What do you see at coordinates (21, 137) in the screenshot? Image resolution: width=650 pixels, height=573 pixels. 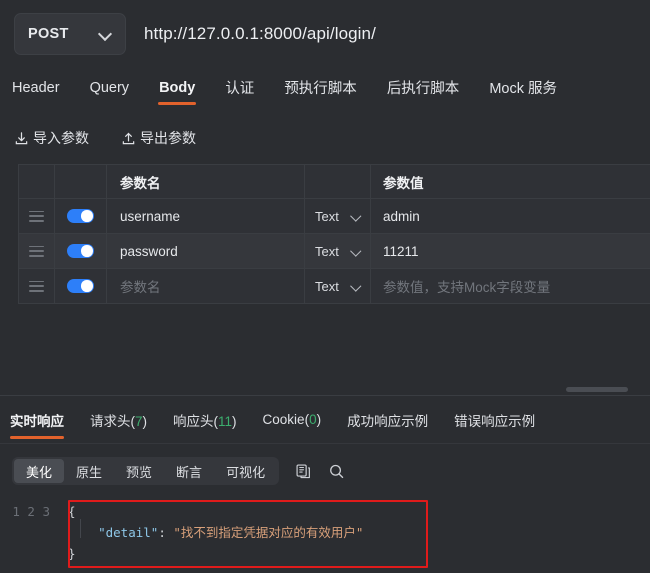 I see `download-icon` at bounding box center [21, 137].